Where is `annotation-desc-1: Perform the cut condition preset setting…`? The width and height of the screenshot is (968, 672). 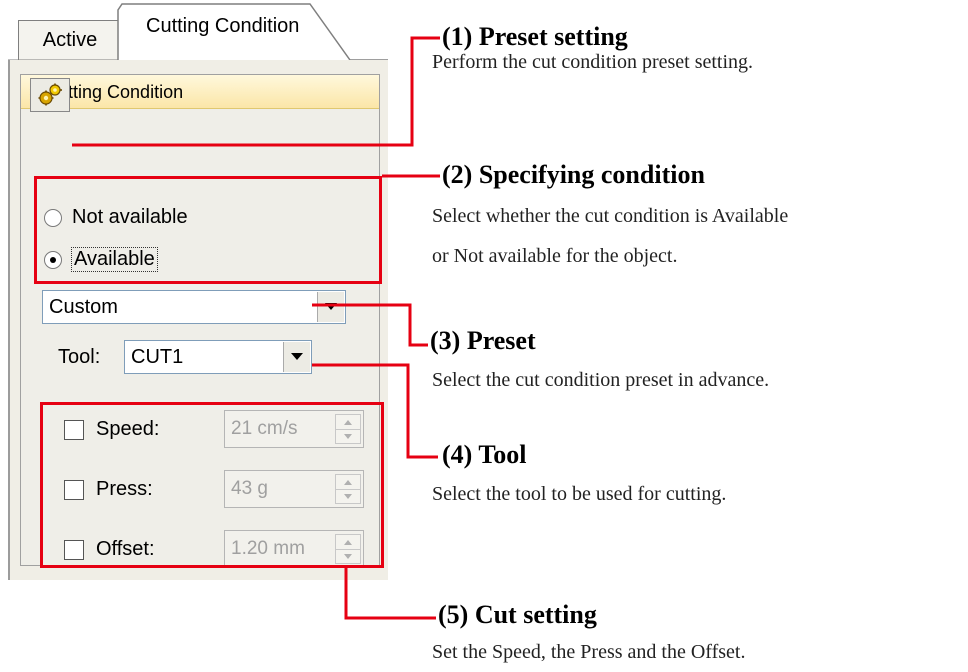 annotation-desc-1: Perform the cut condition preset setting… is located at coordinates (593, 62).